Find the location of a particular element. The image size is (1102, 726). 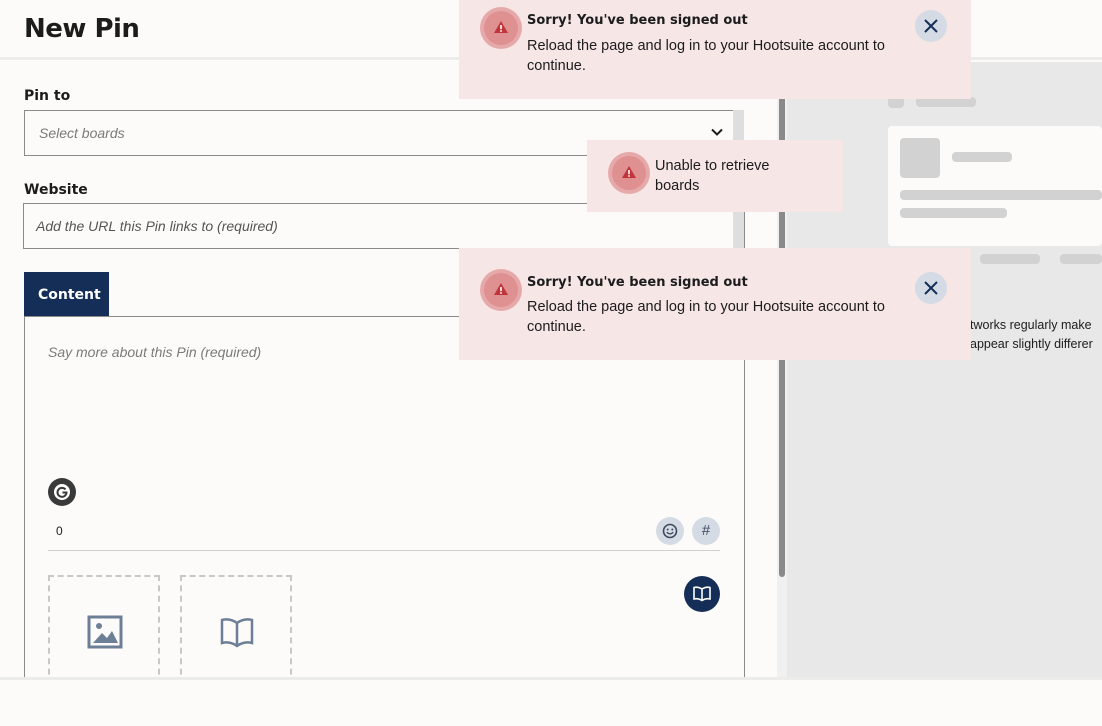

emoji-icon is located at coordinates (670, 531).